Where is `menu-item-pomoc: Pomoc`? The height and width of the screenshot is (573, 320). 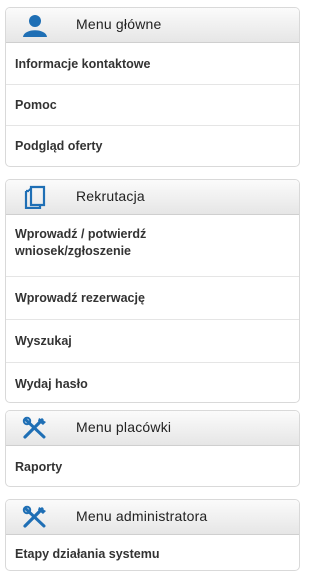
menu-item-pomoc: Pomoc is located at coordinates (152, 104).